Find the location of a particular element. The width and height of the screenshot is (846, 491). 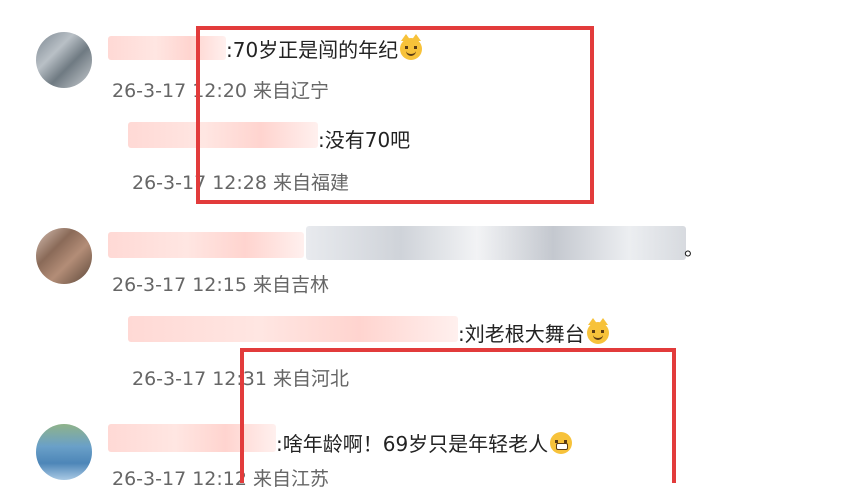

comment-text-blurred is located at coordinates (496, 243).